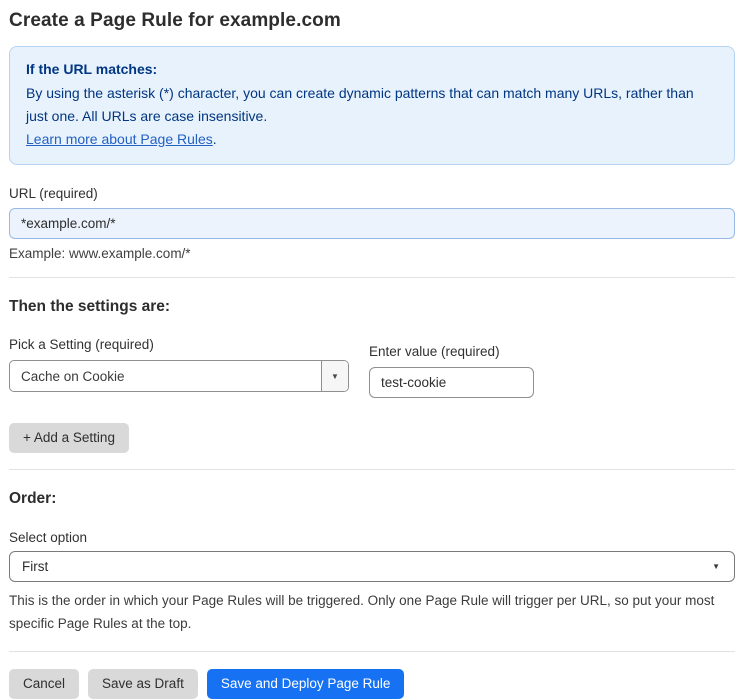  Describe the element at coordinates (451, 382) in the screenshot. I see `setting-value-input` at that location.